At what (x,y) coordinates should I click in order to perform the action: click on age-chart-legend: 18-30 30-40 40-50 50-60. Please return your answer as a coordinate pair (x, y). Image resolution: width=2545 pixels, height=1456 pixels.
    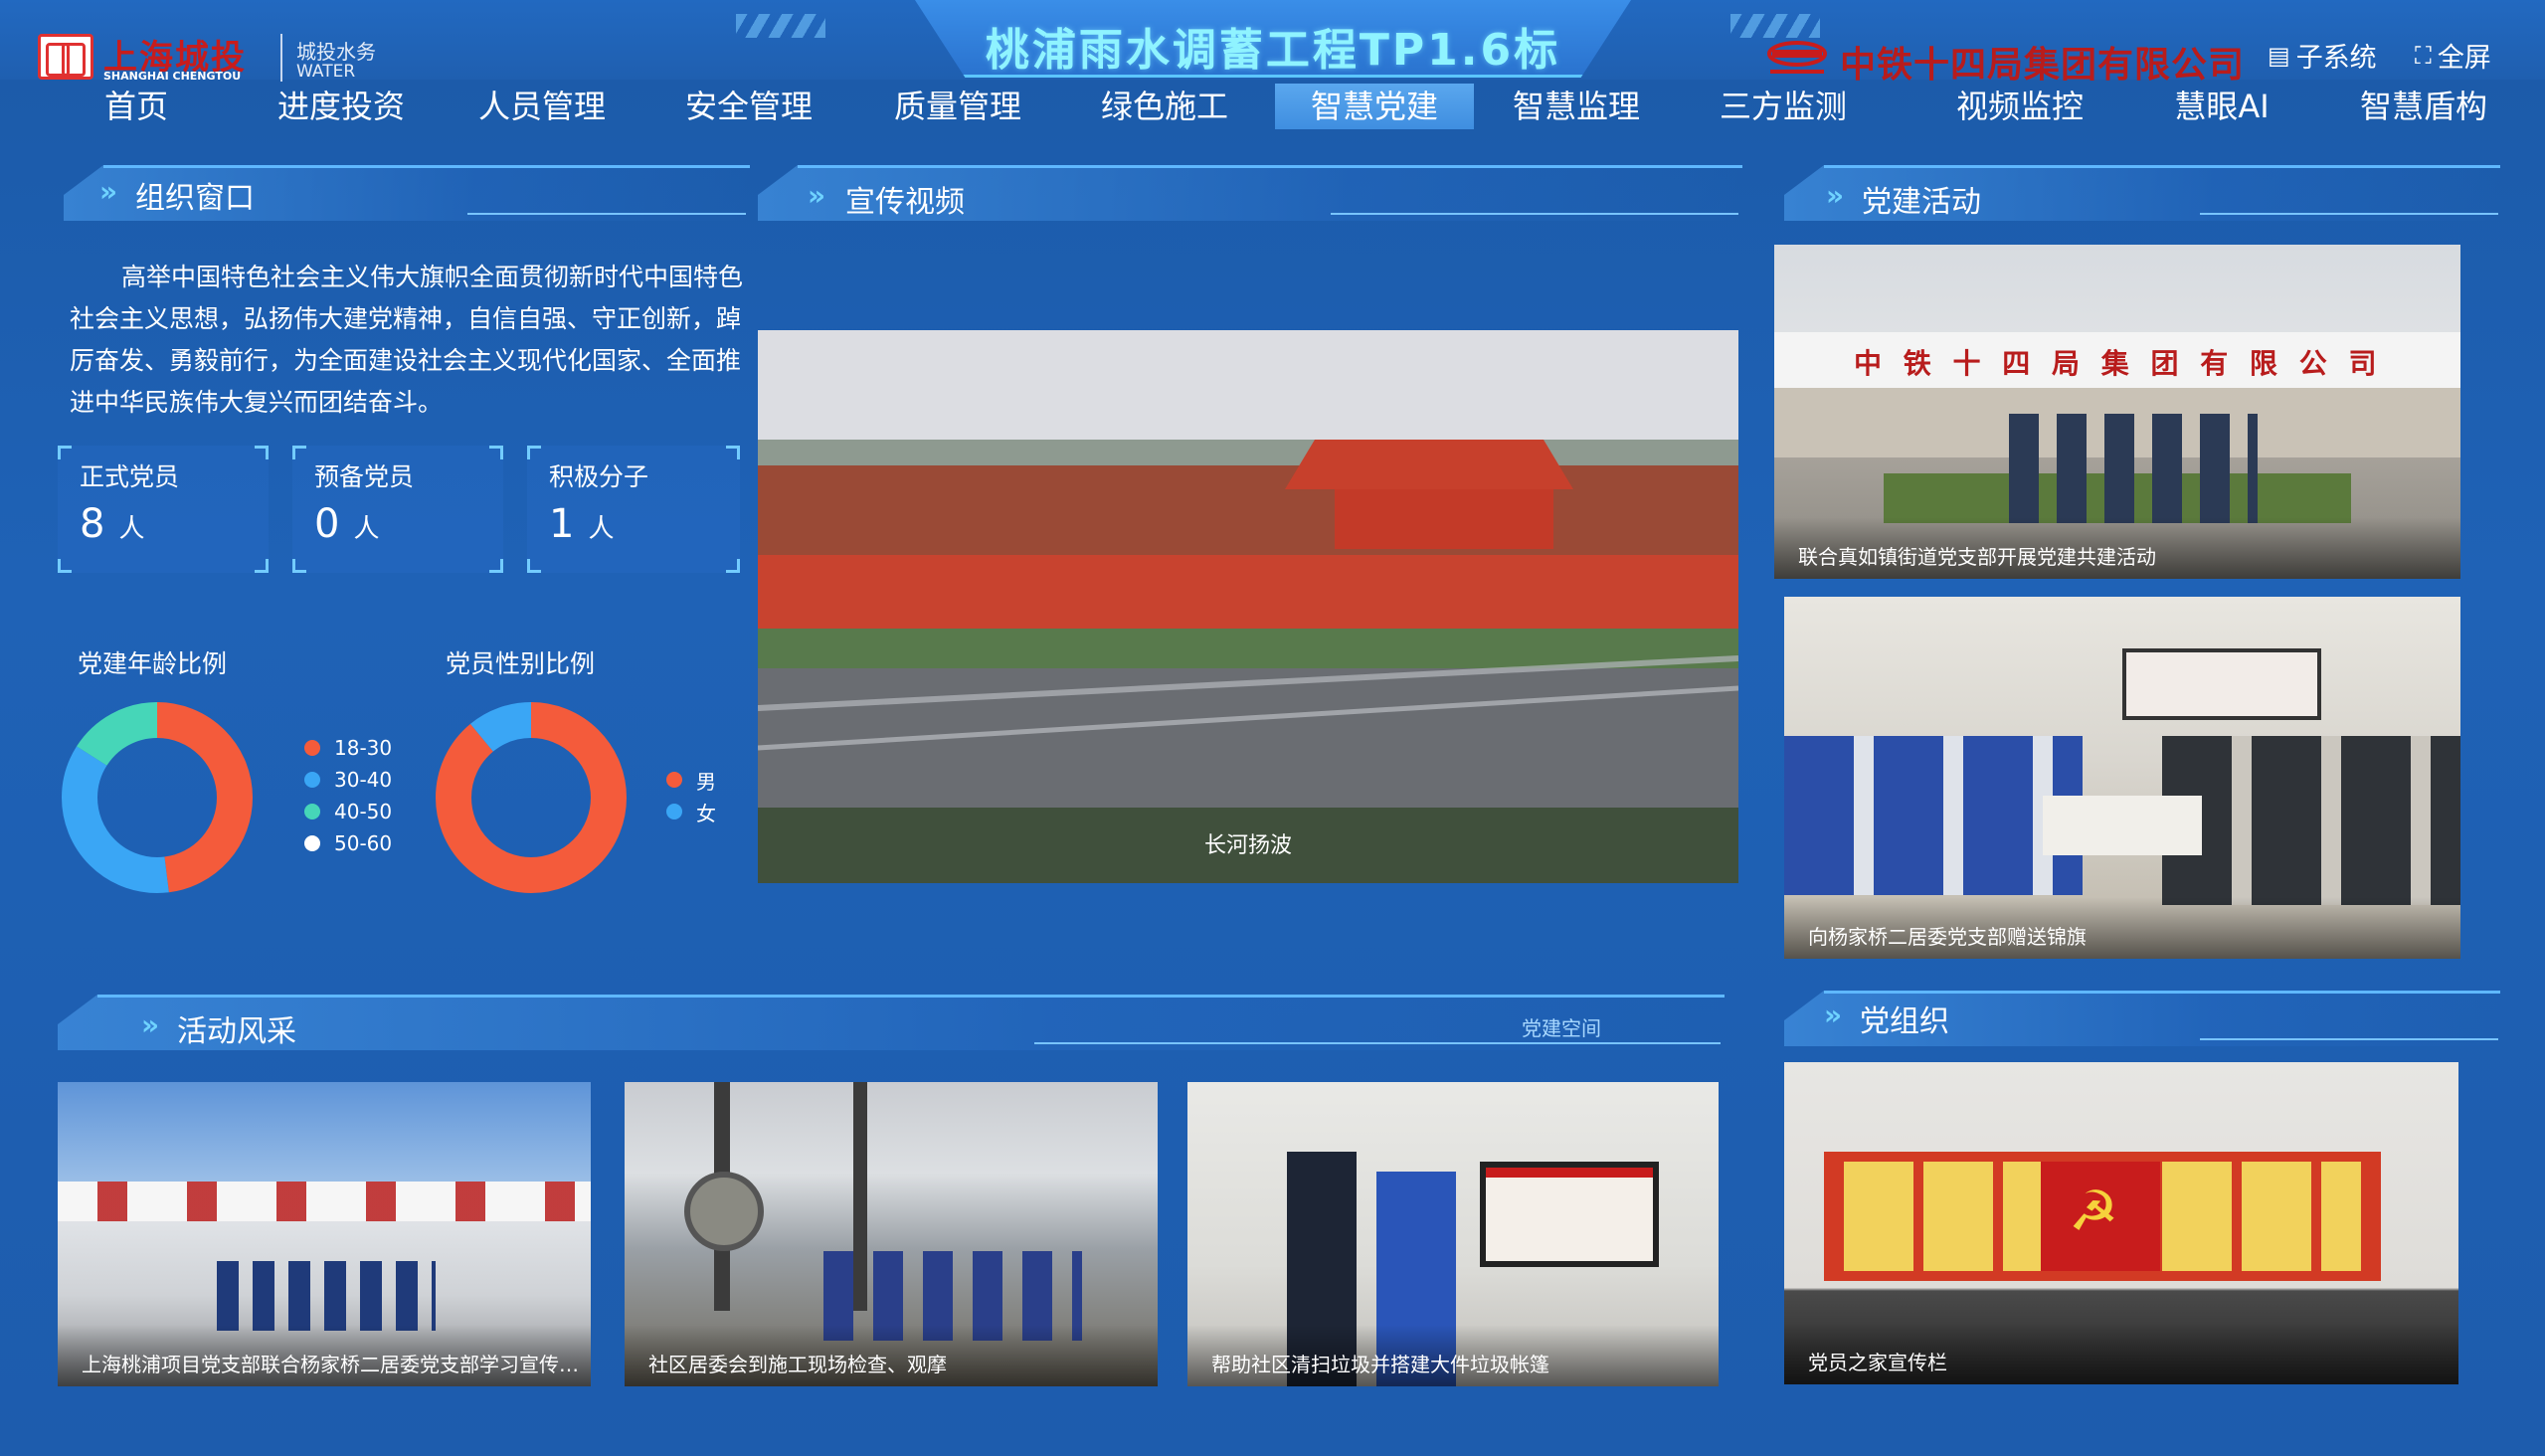
    Looking at the image, I should click on (348, 795).